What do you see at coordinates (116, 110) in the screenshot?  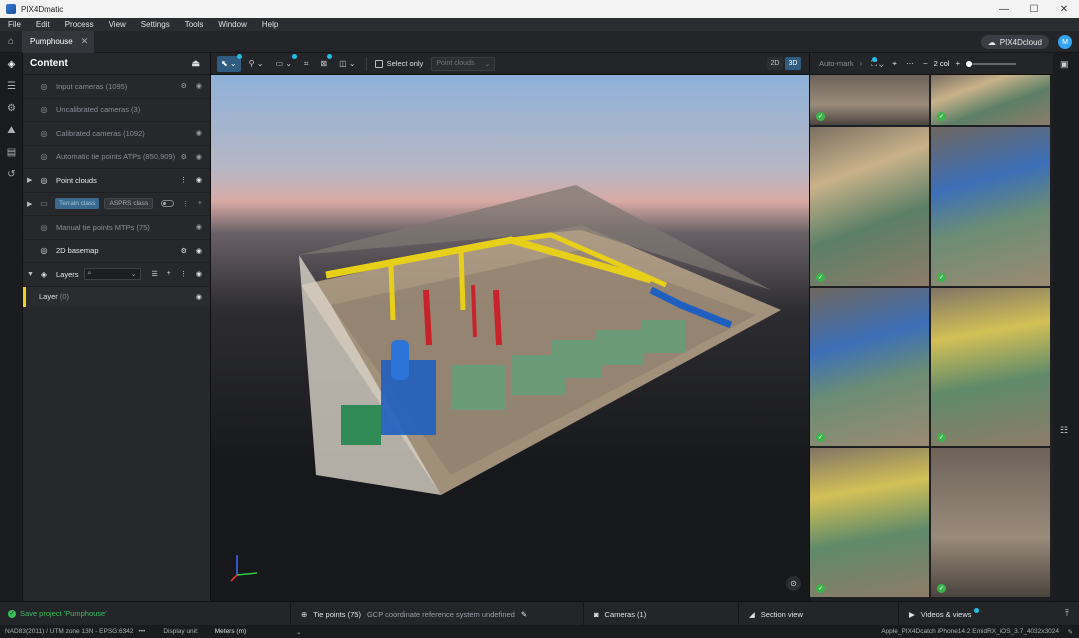 I see `content-item: ◎ Uncalibrated cameras (3)` at bounding box center [116, 110].